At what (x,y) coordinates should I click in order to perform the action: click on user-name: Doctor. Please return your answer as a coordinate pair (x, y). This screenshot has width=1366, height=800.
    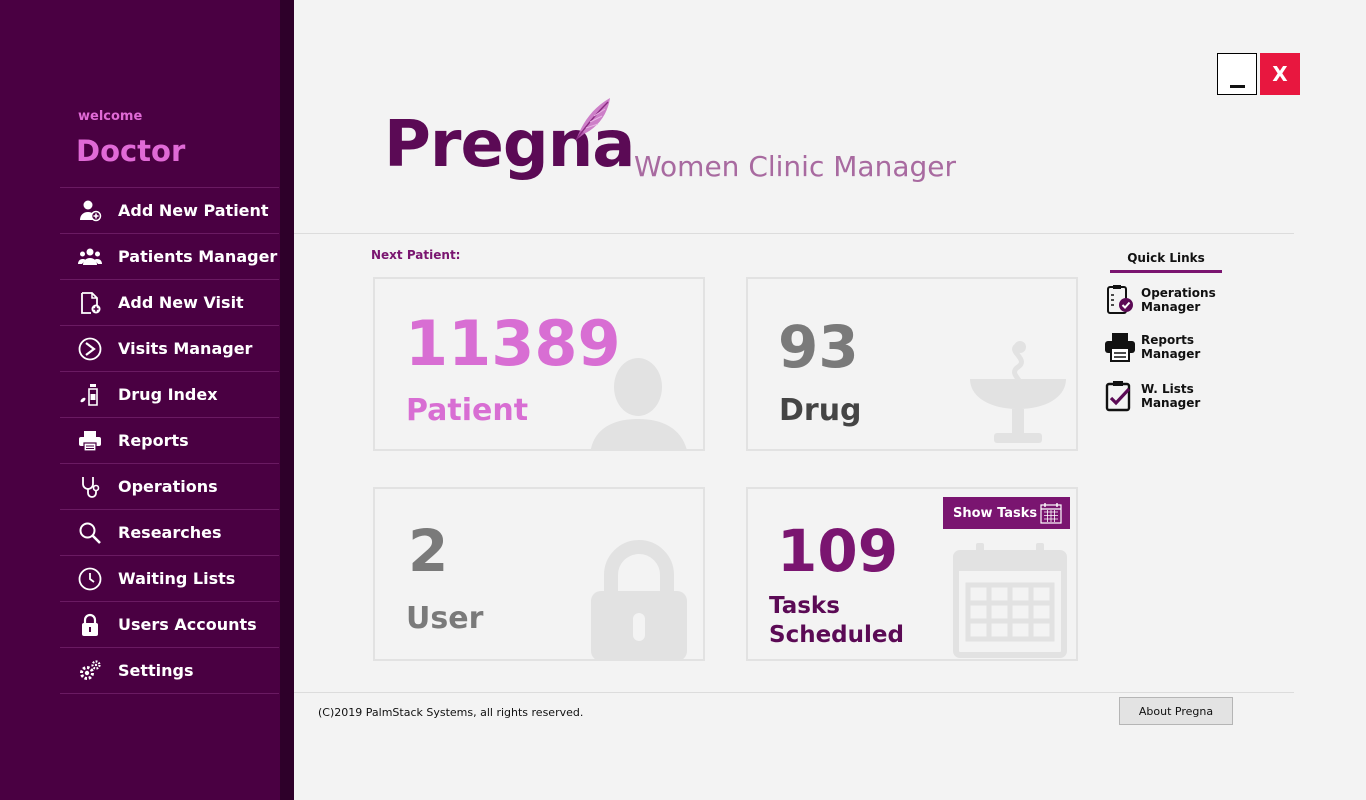
    Looking at the image, I should click on (131, 151).